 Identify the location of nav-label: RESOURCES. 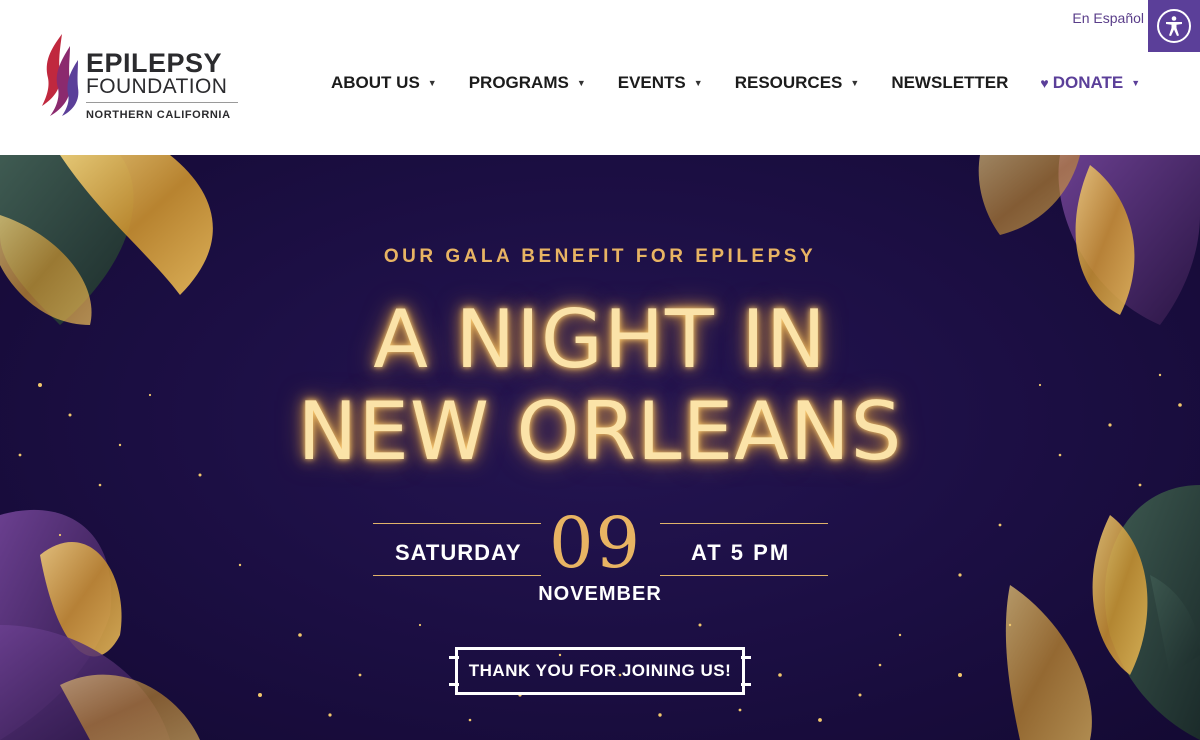
(788, 82).